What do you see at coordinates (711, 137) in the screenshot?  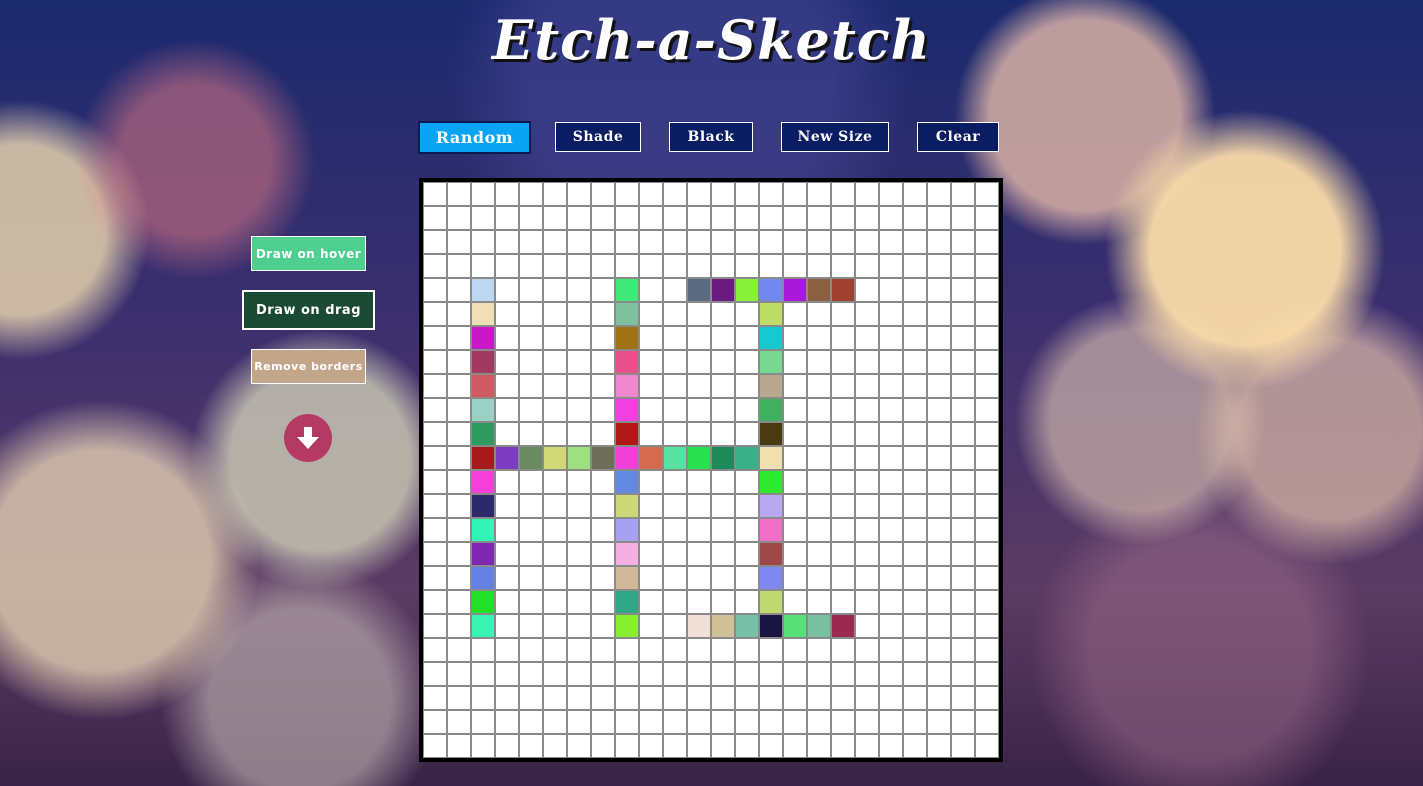 I see `black-button: Black` at bounding box center [711, 137].